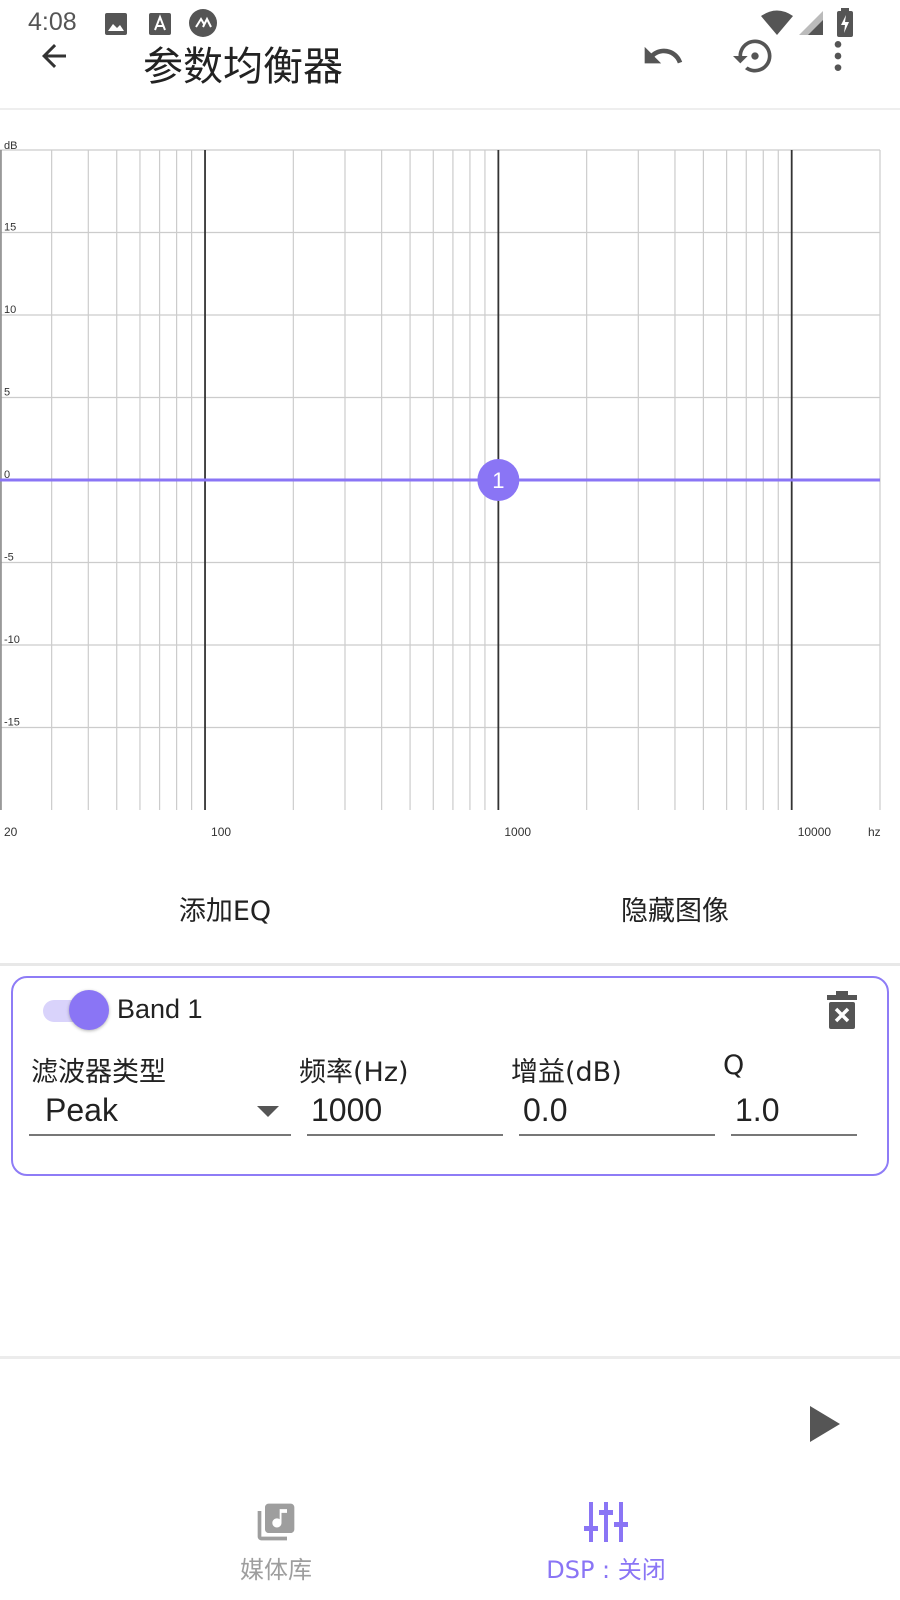 The width and height of the screenshot is (900, 1600). I want to click on section-divider, so click(450, 964).